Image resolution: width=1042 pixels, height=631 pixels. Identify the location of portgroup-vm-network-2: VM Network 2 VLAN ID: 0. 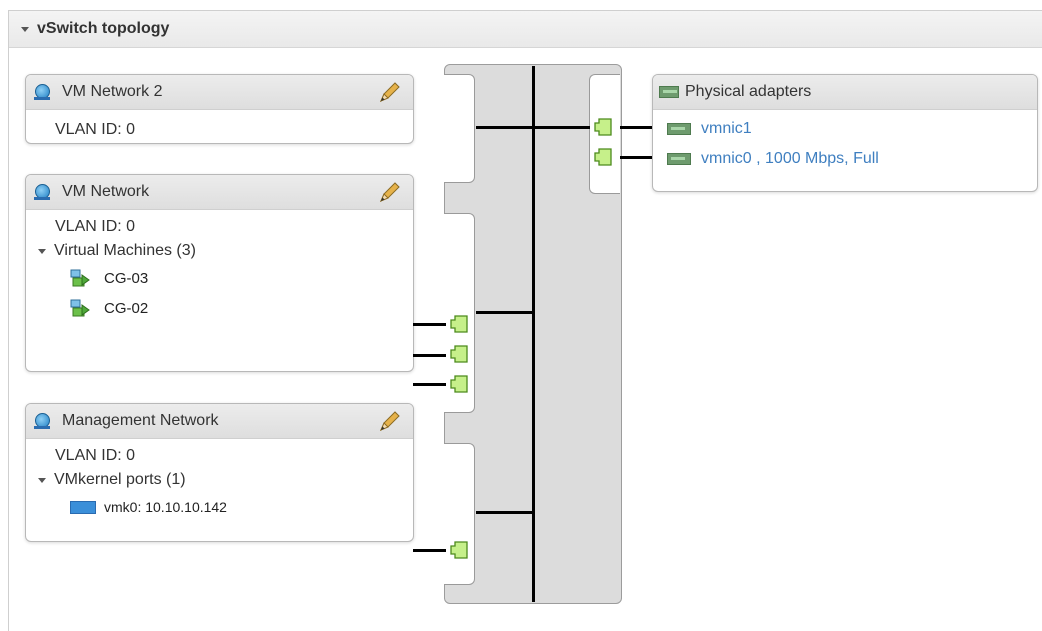
(219, 109).